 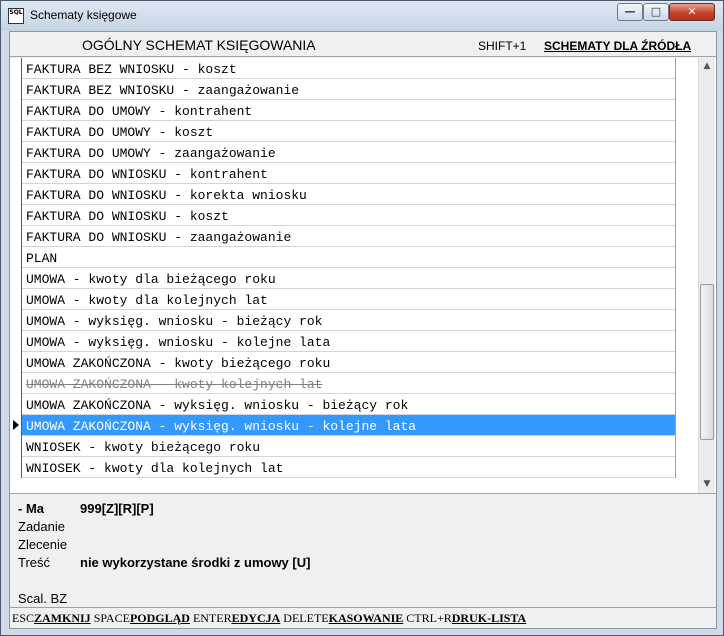 What do you see at coordinates (429, 618) in the screenshot?
I see `shortcut-key: CTRL+R` at bounding box center [429, 618].